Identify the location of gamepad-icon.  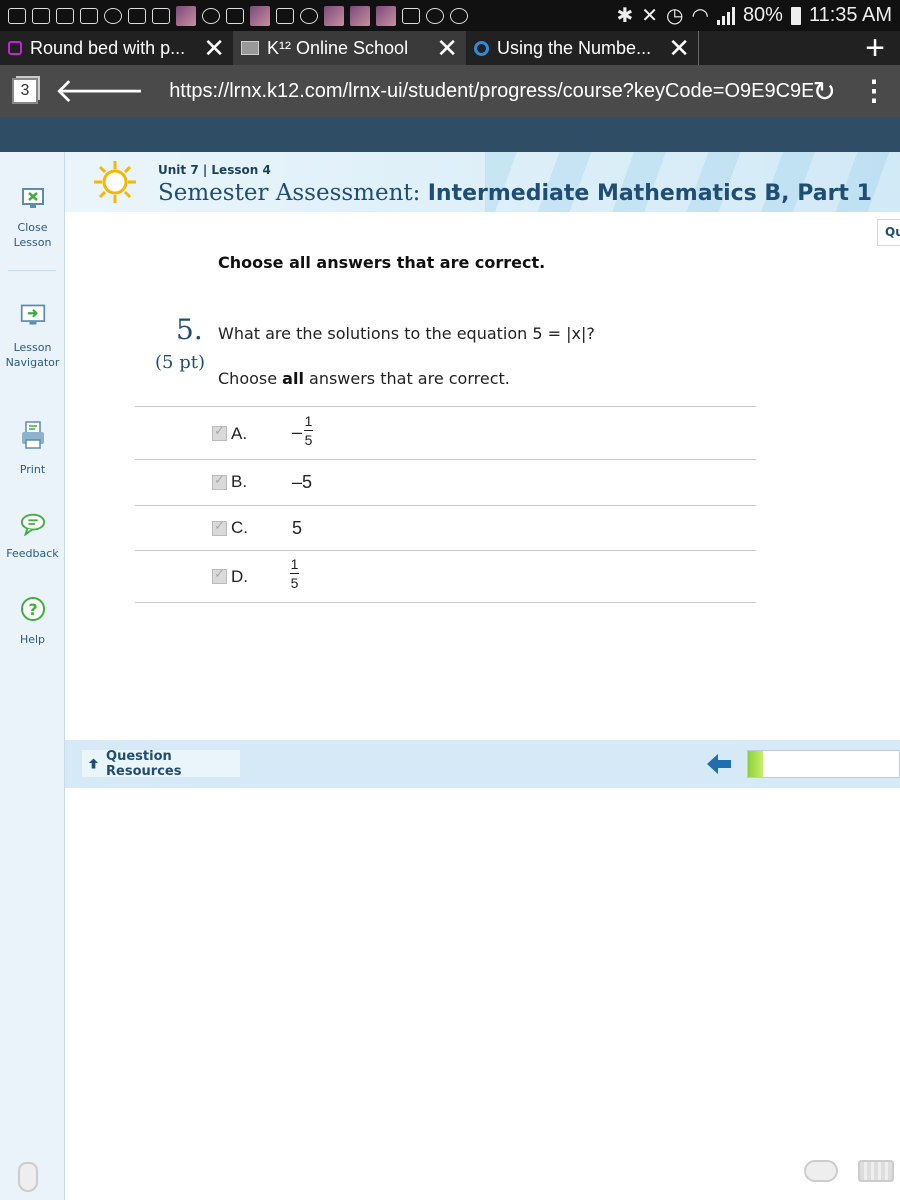
(821, 1171).